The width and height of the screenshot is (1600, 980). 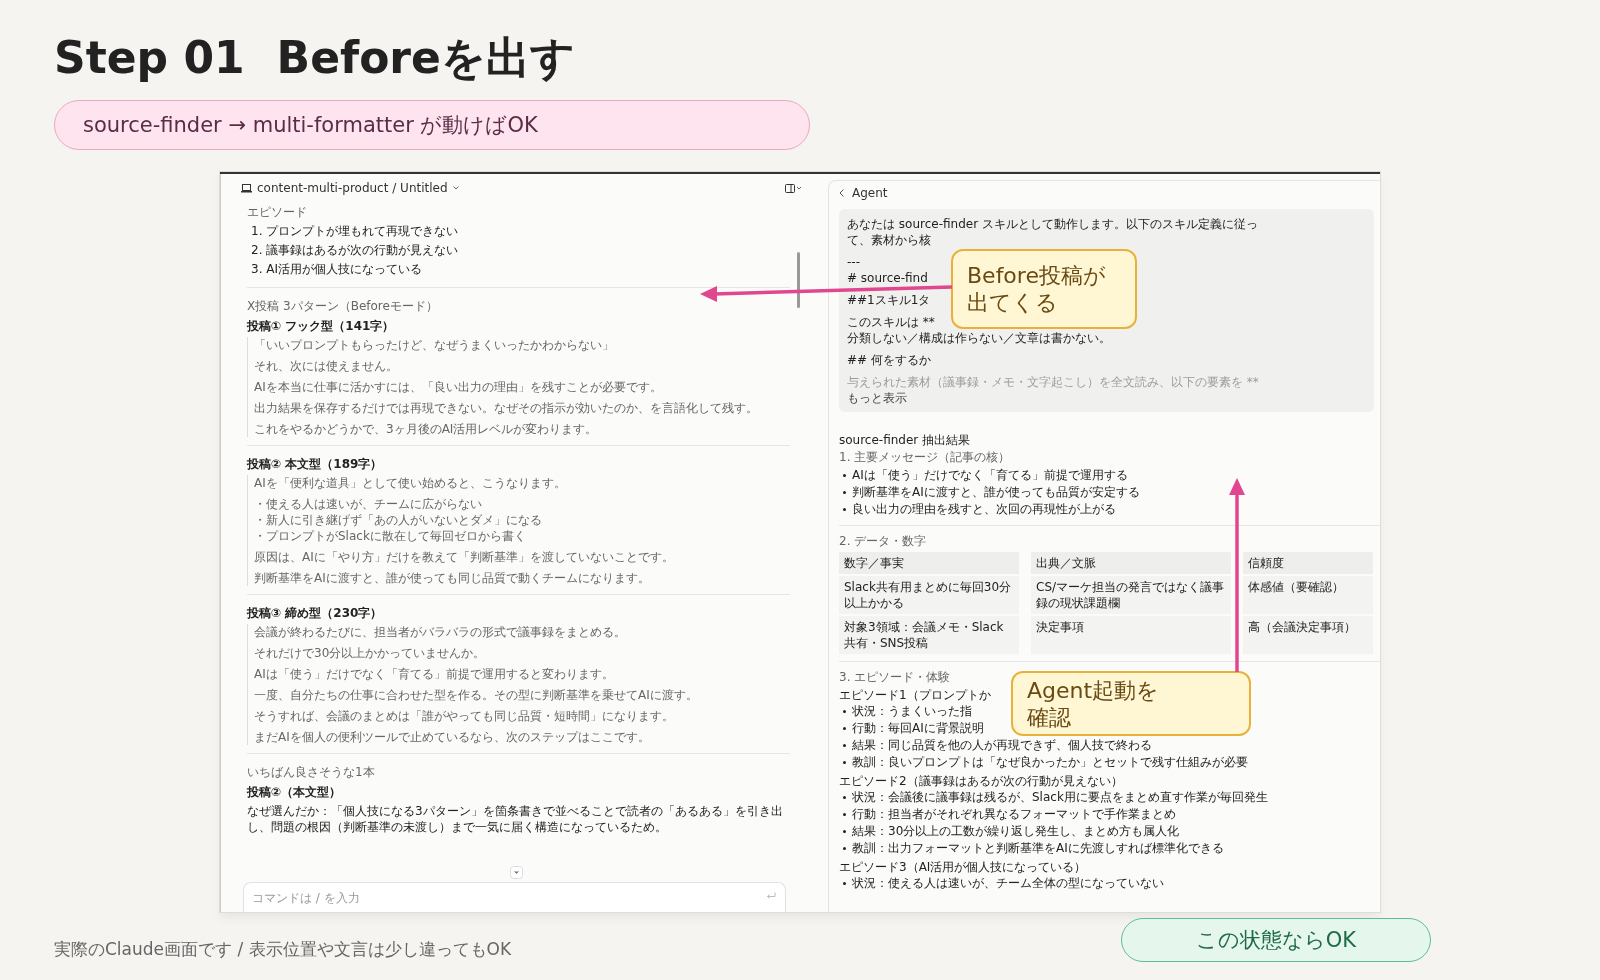 I want to click on prompt-line: ##1スキル1タ, so click(x=889, y=300).